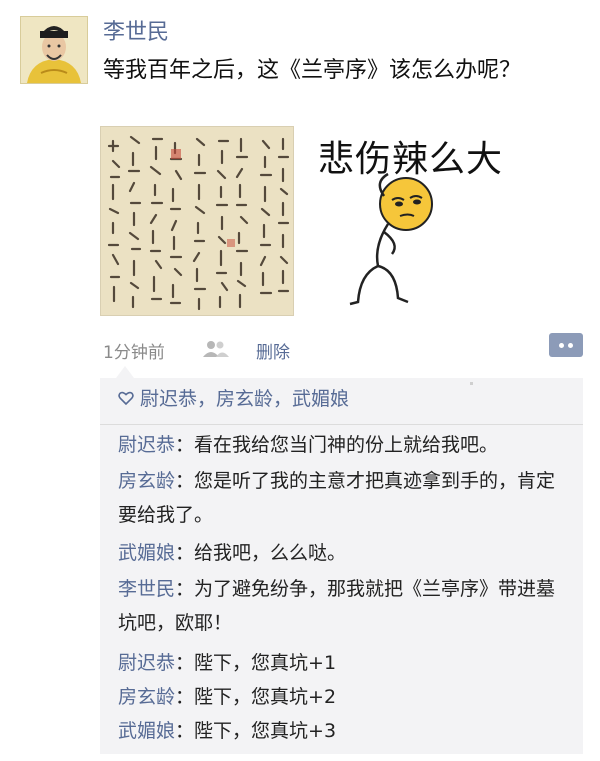  Describe the element at coordinates (341, 424) in the screenshot. I see `likes-divider` at that location.